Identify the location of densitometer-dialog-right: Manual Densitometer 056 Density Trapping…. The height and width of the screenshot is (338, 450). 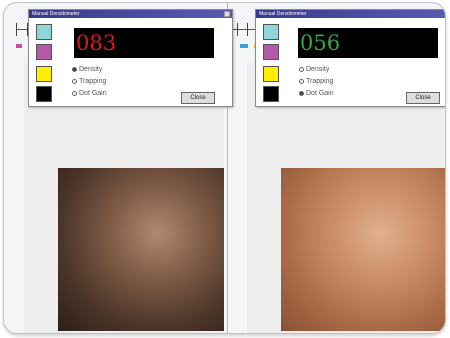
(350, 58).